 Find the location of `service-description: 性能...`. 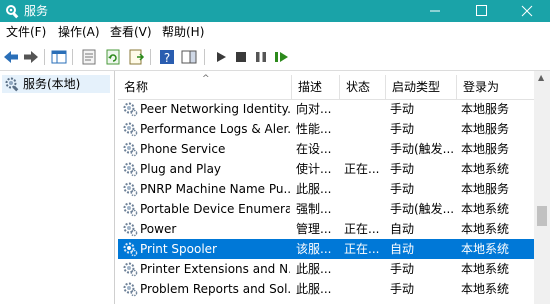

service-description: 性能... is located at coordinates (314, 129).